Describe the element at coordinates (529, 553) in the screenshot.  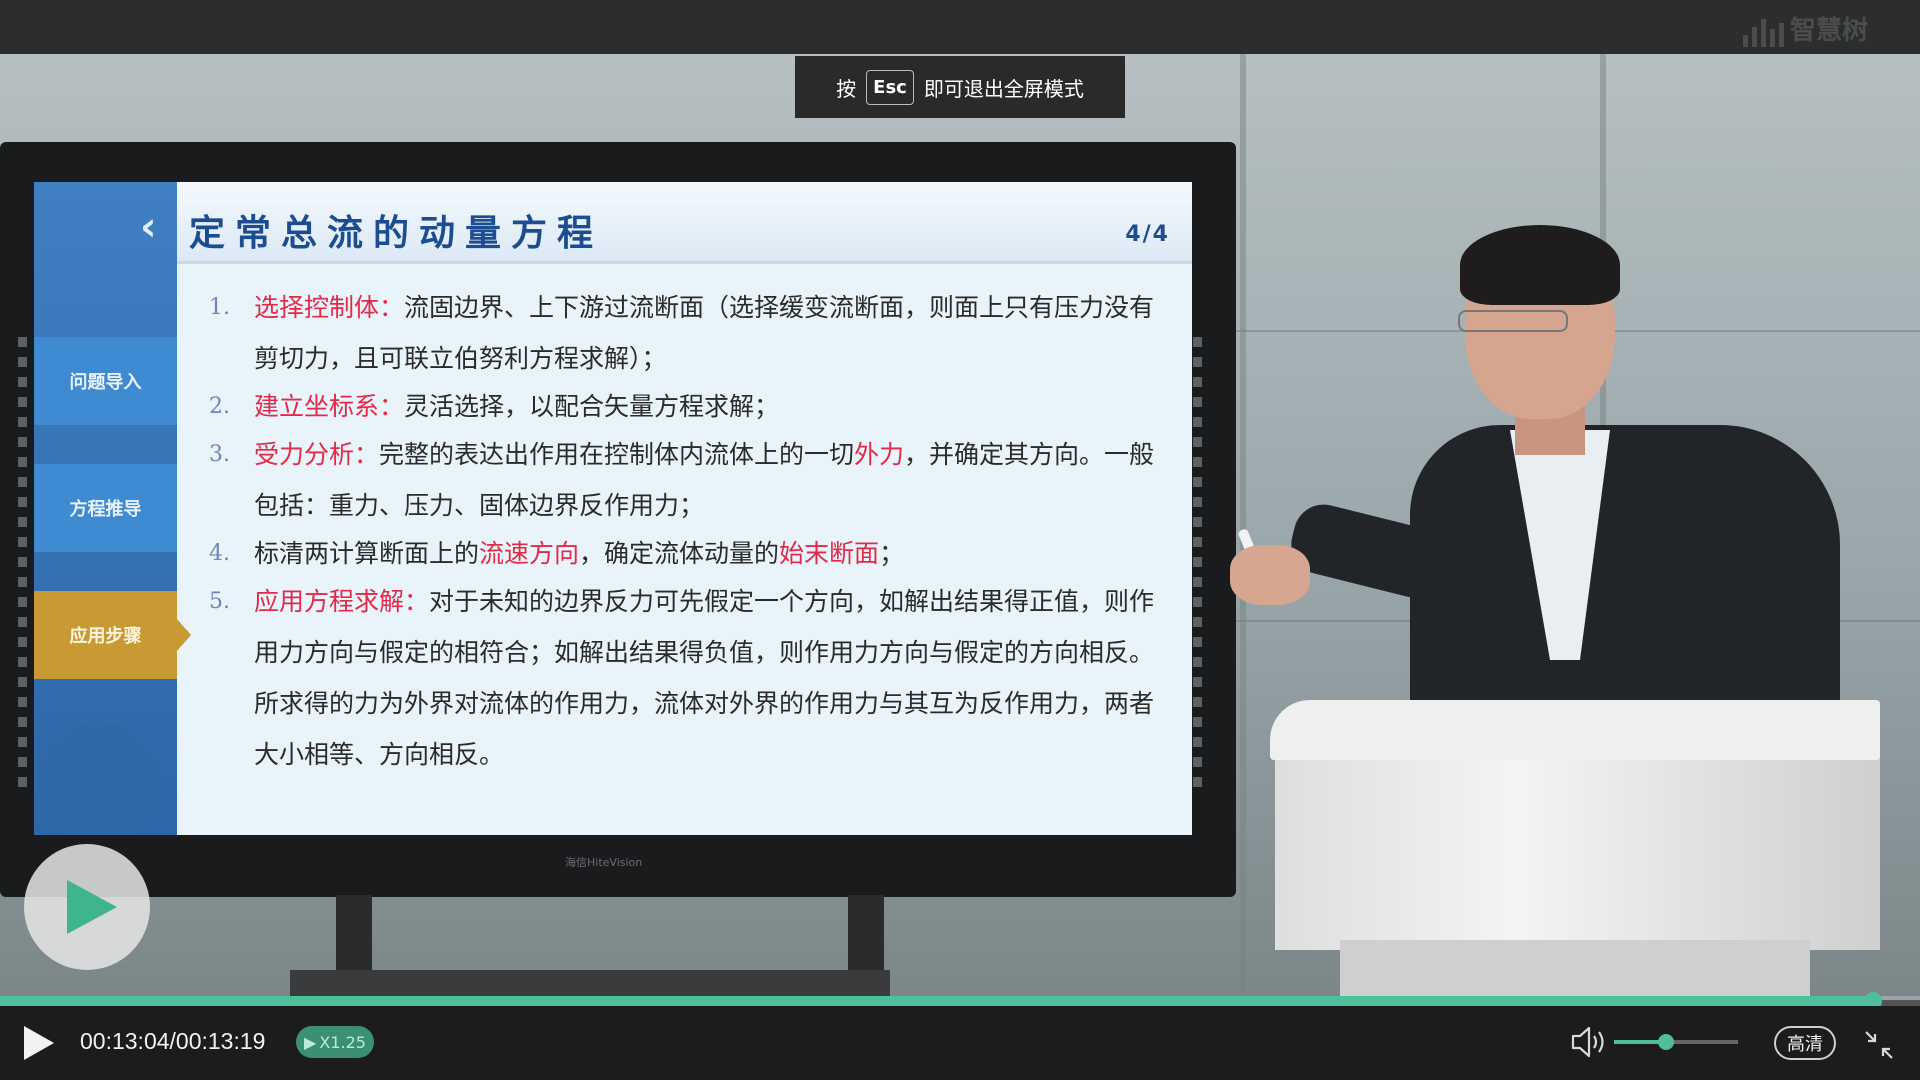
I see `slide-highlight-text: 流速方向` at that location.